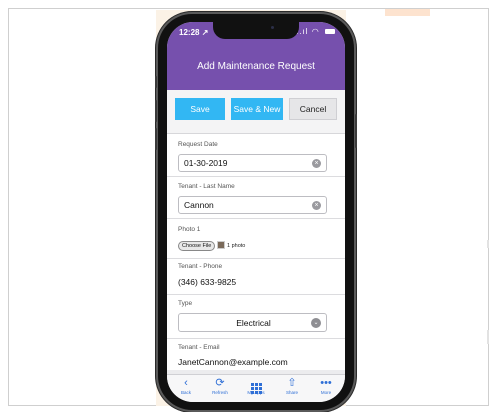  What do you see at coordinates (257, 109) in the screenshot?
I see `save-and-new-button: Save & New` at bounding box center [257, 109].